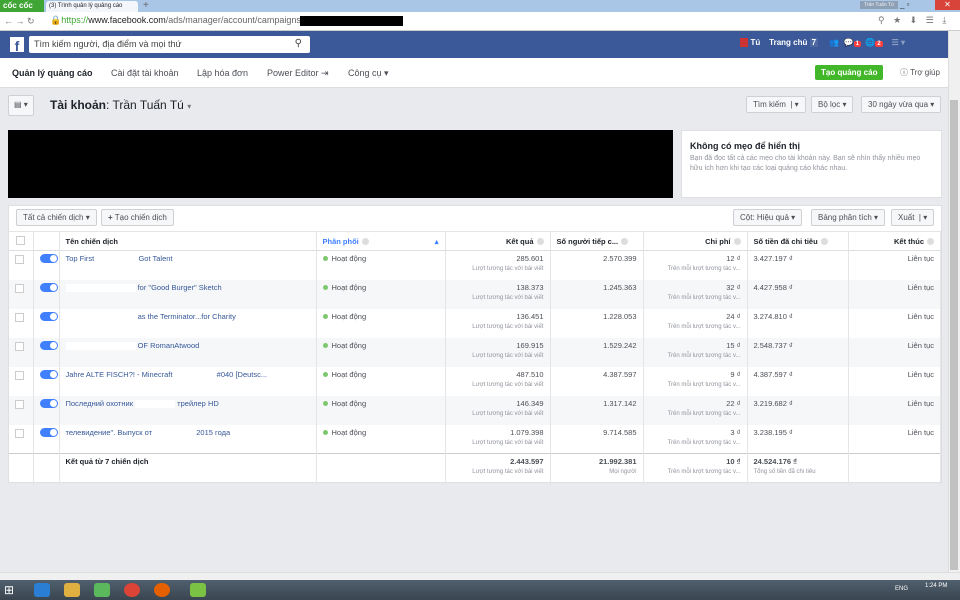 The image size is (960, 600). What do you see at coordinates (901, 589) in the screenshot?
I see `language-indicator: ENG` at bounding box center [901, 589].